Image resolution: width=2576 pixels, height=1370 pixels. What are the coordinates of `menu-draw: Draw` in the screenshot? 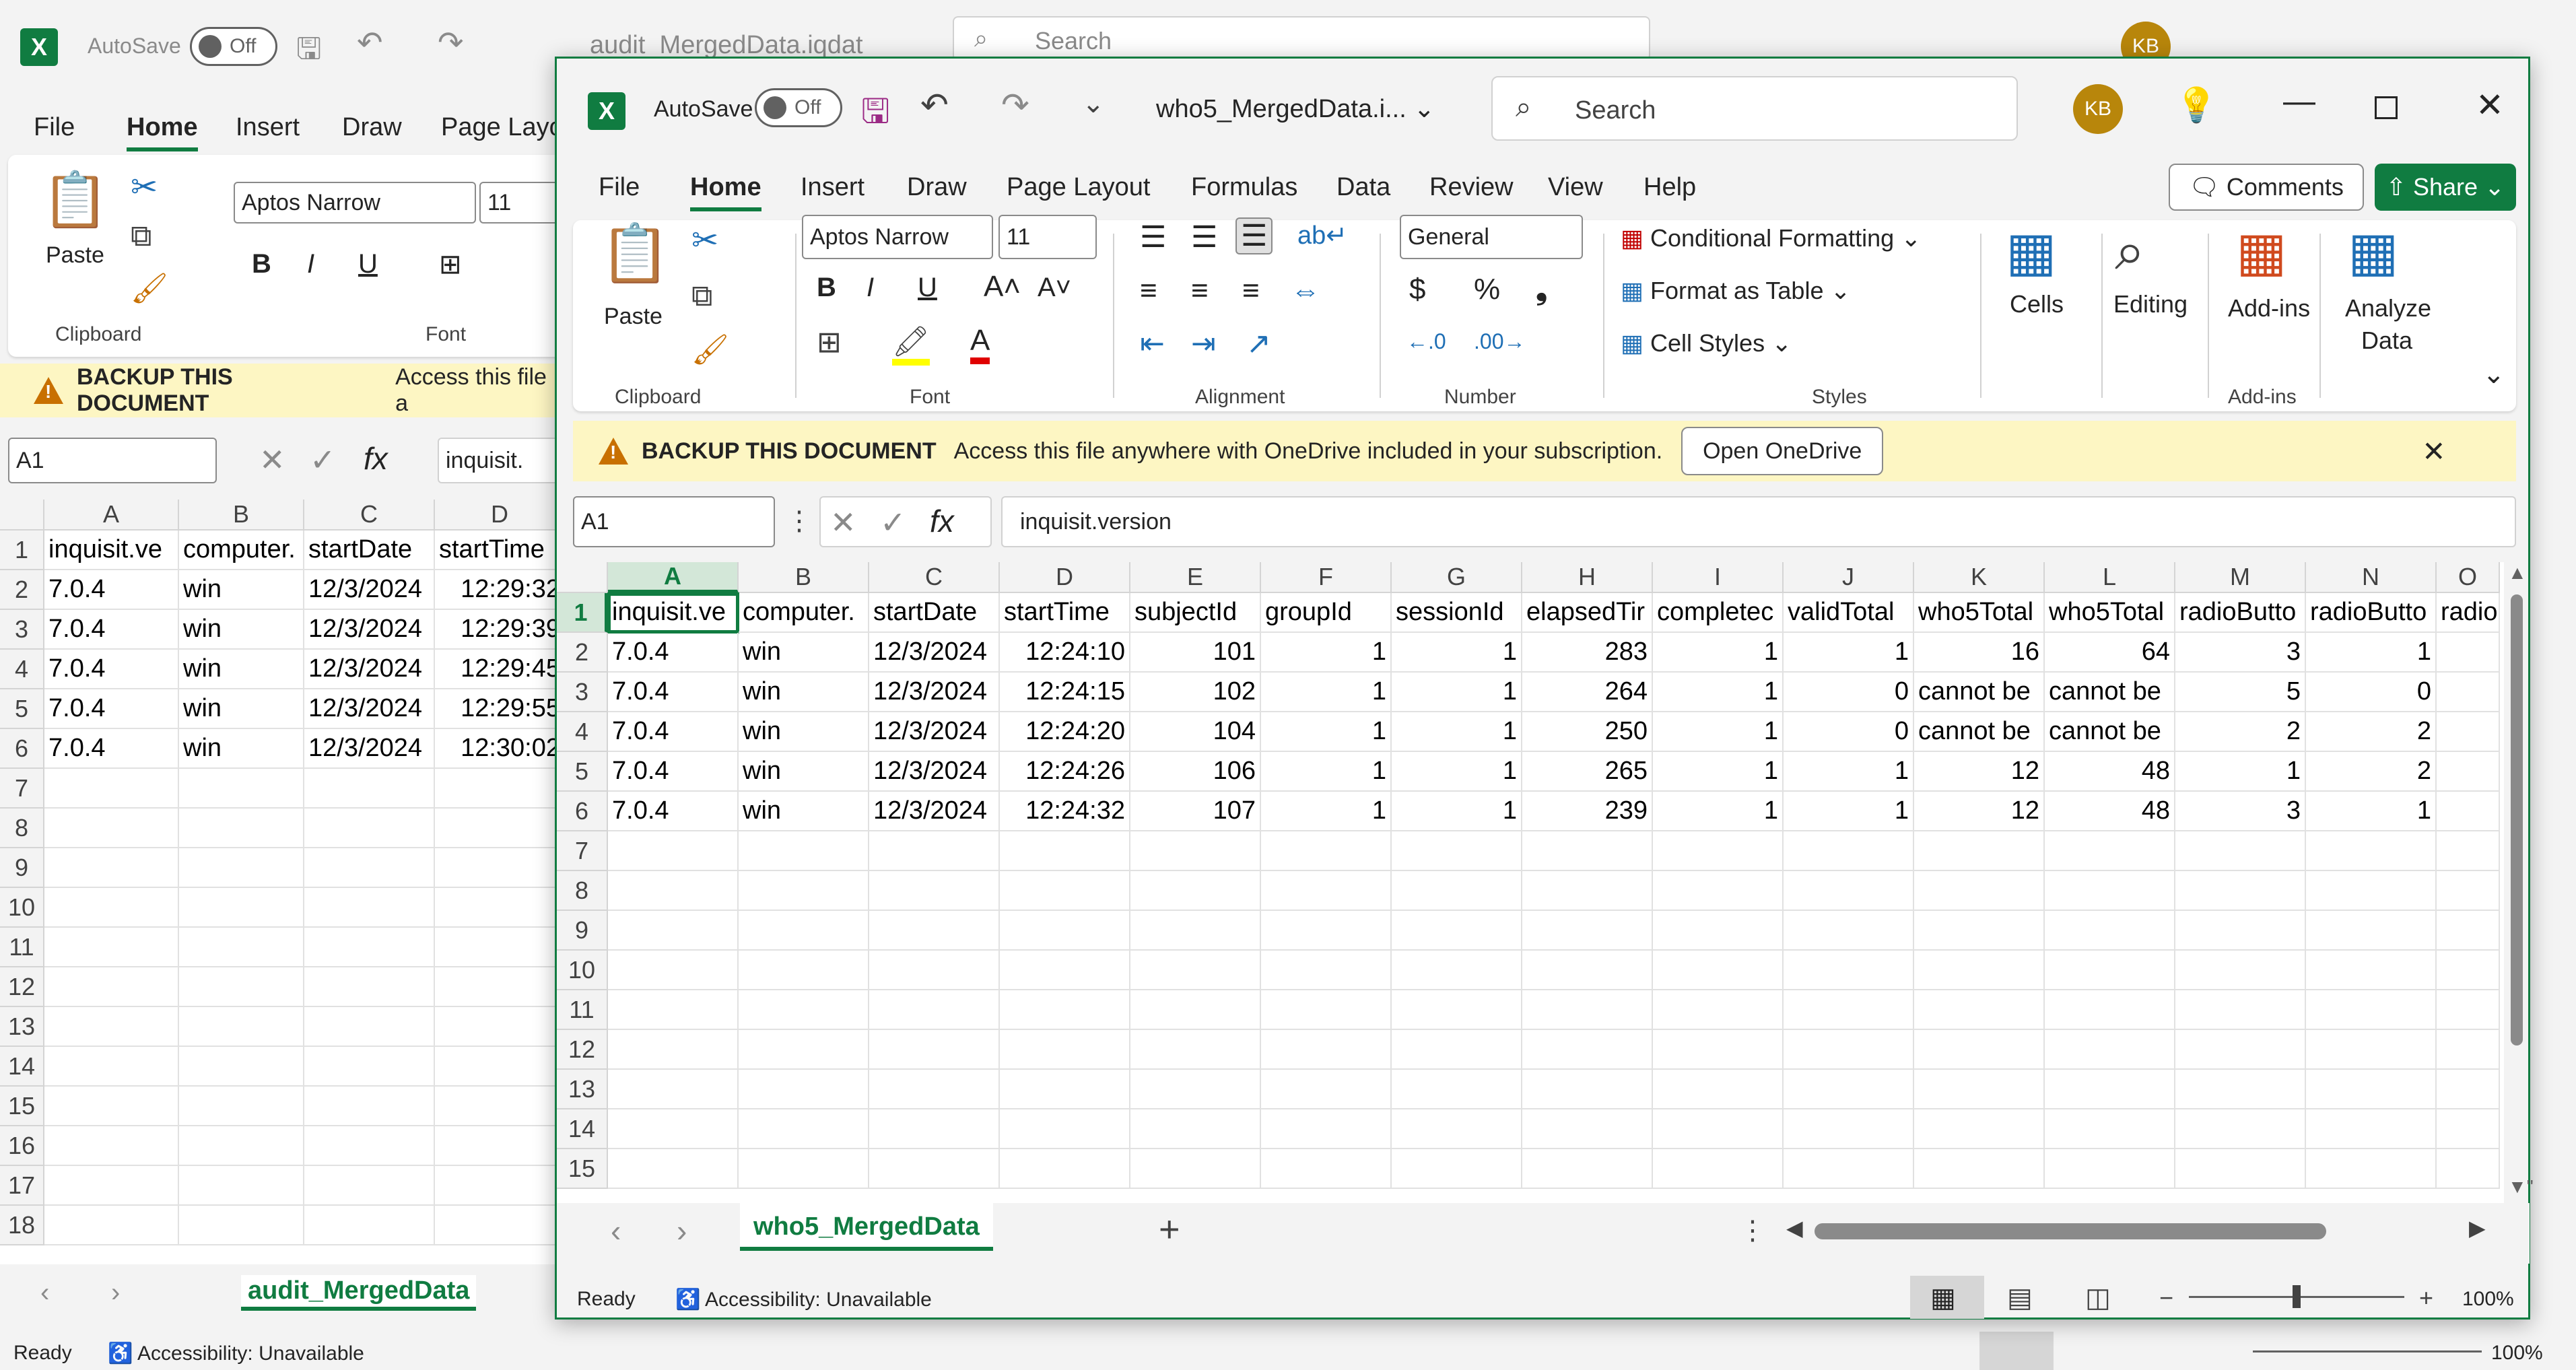 It's located at (372, 127).